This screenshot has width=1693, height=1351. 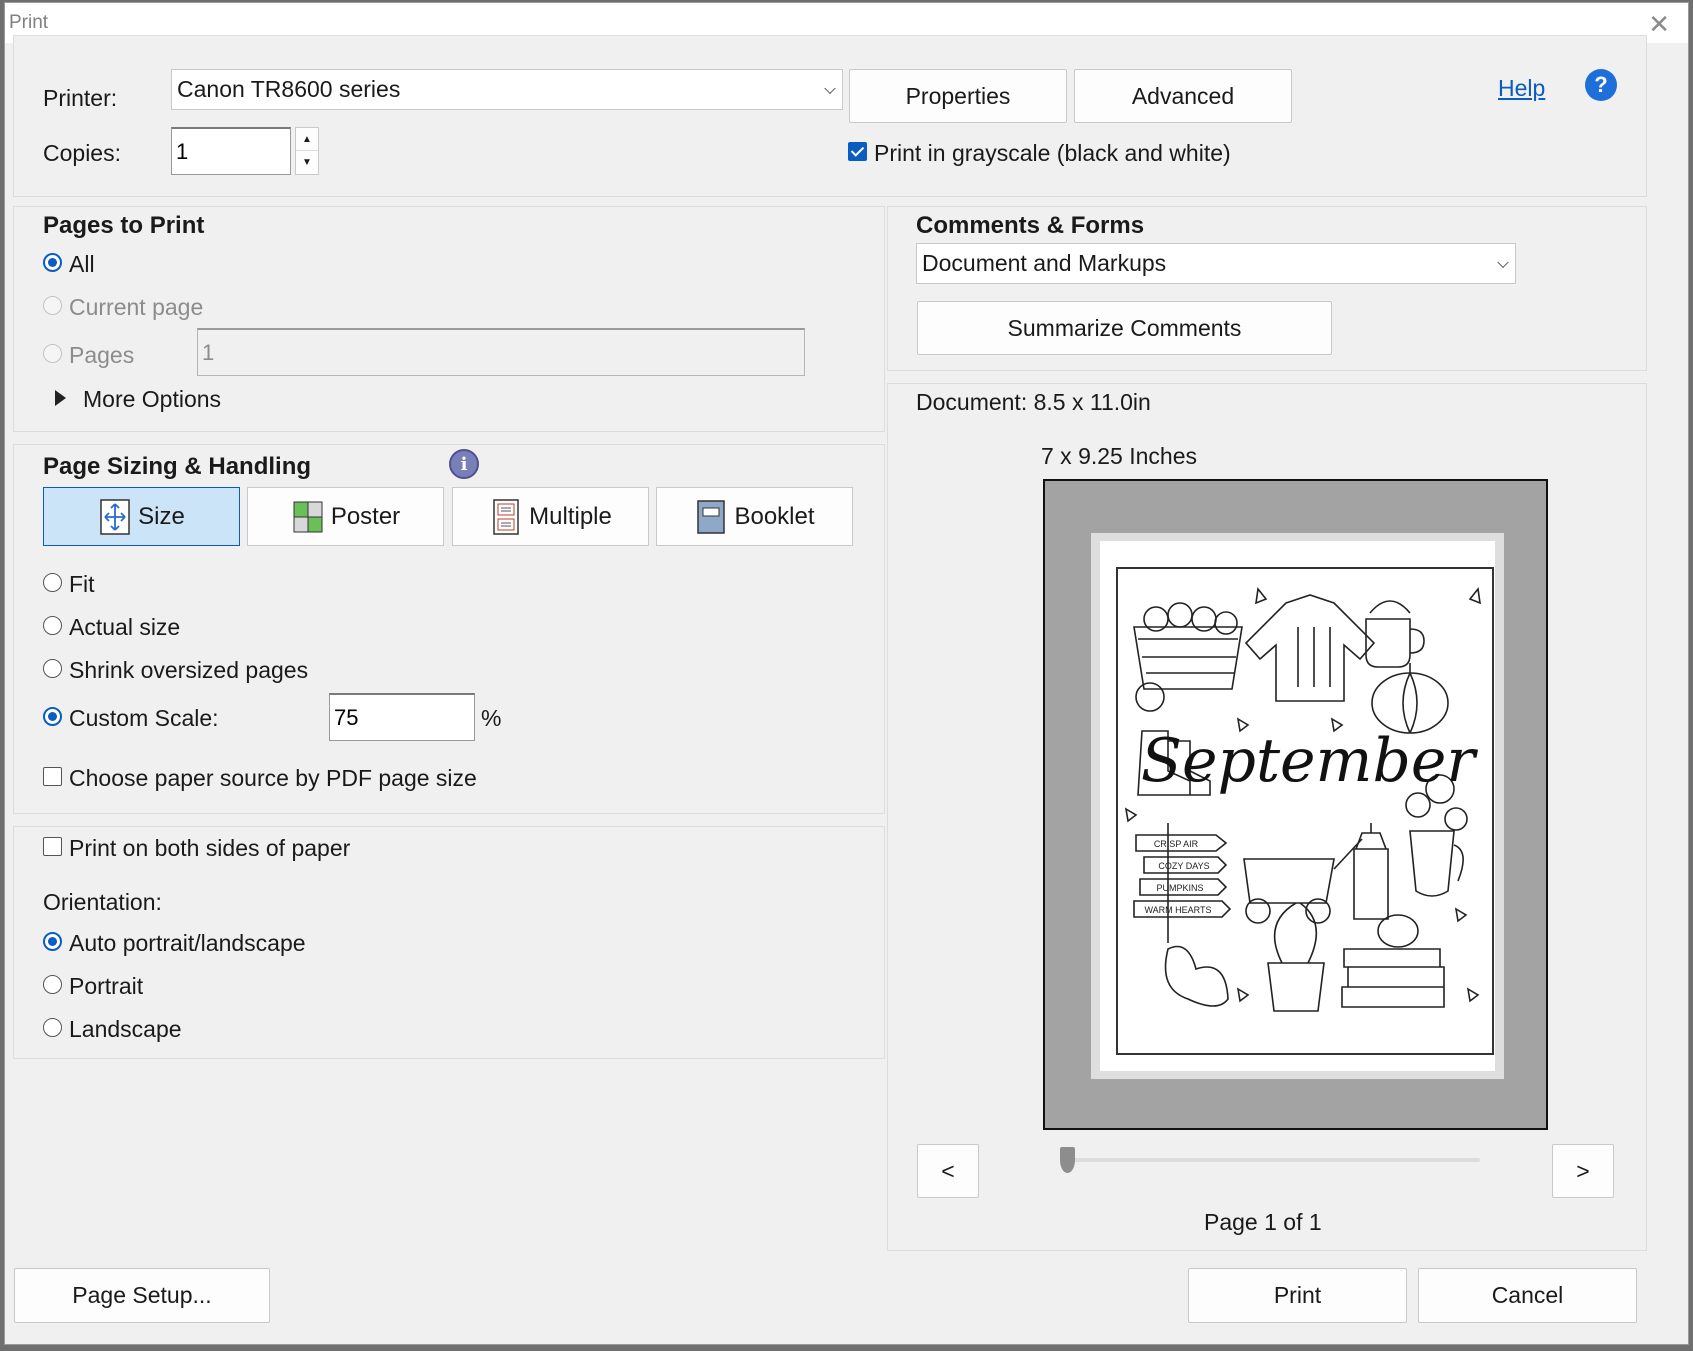 What do you see at coordinates (144, 718) in the screenshot?
I see `custom-scale-label: Custom Scale:` at bounding box center [144, 718].